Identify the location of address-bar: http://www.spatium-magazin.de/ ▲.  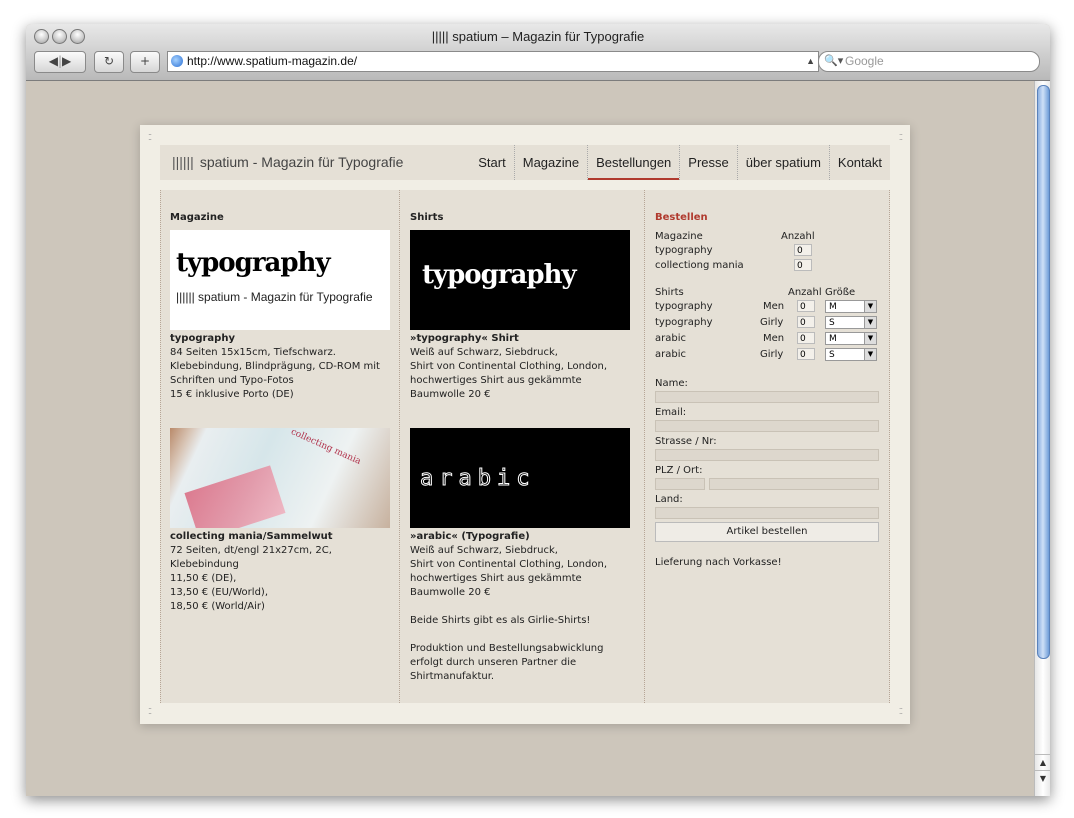
(493, 61).